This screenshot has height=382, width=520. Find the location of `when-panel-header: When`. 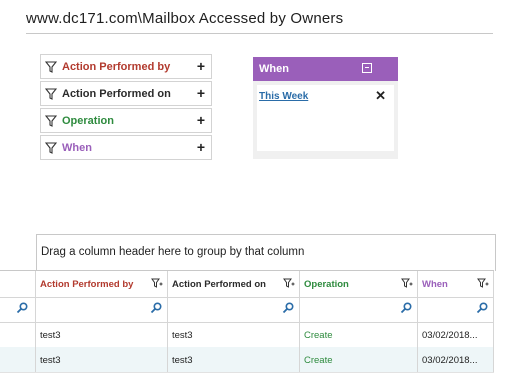

when-panel-header: When is located at coordinates (325, 69).